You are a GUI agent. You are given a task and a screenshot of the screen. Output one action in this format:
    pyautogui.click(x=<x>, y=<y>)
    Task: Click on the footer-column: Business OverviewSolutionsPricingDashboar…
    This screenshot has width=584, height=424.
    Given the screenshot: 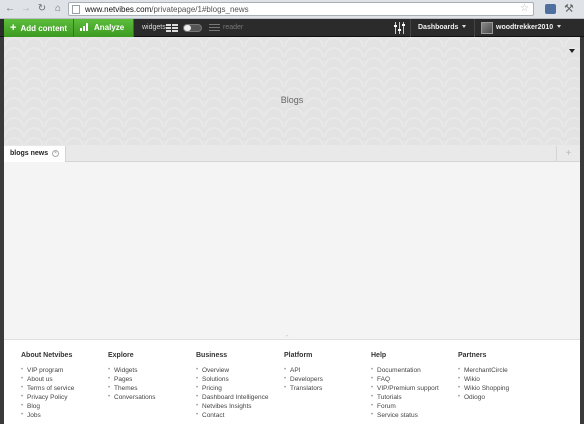 What is the action you would take?
    pyautogui.click(x=238, y=385)
    